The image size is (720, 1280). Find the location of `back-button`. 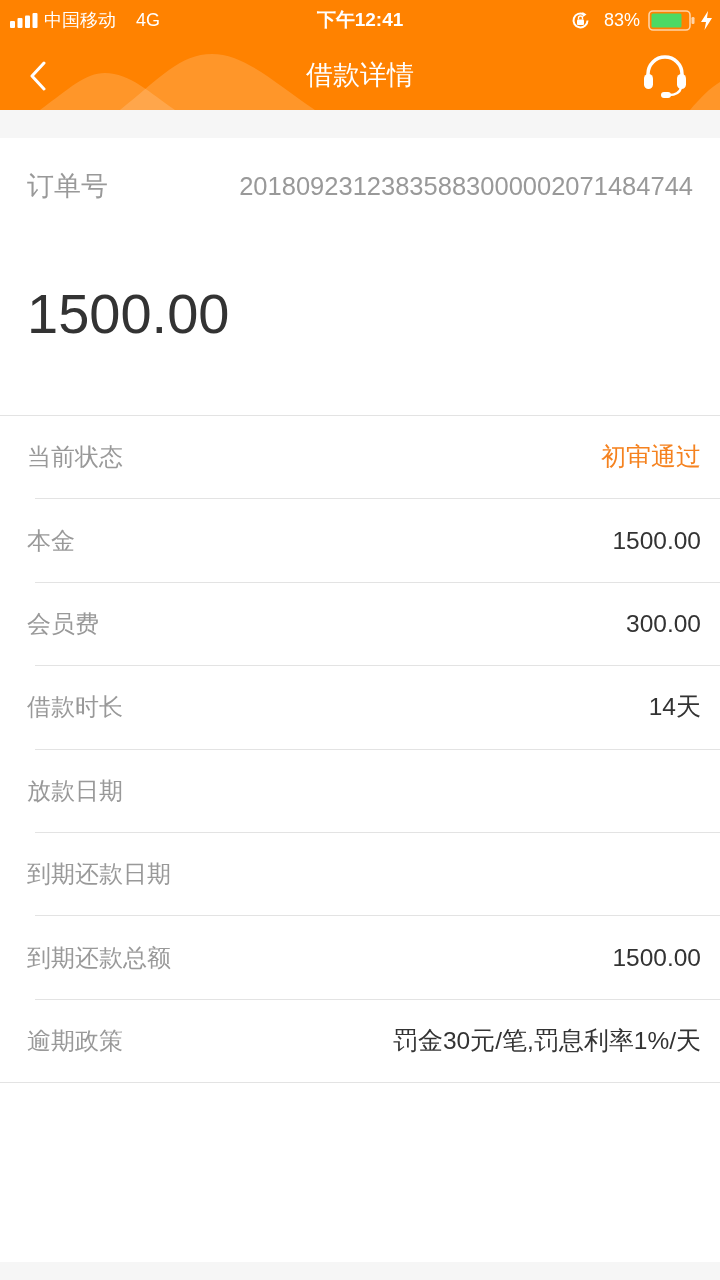

back-button is located at coordinates (38, 76).